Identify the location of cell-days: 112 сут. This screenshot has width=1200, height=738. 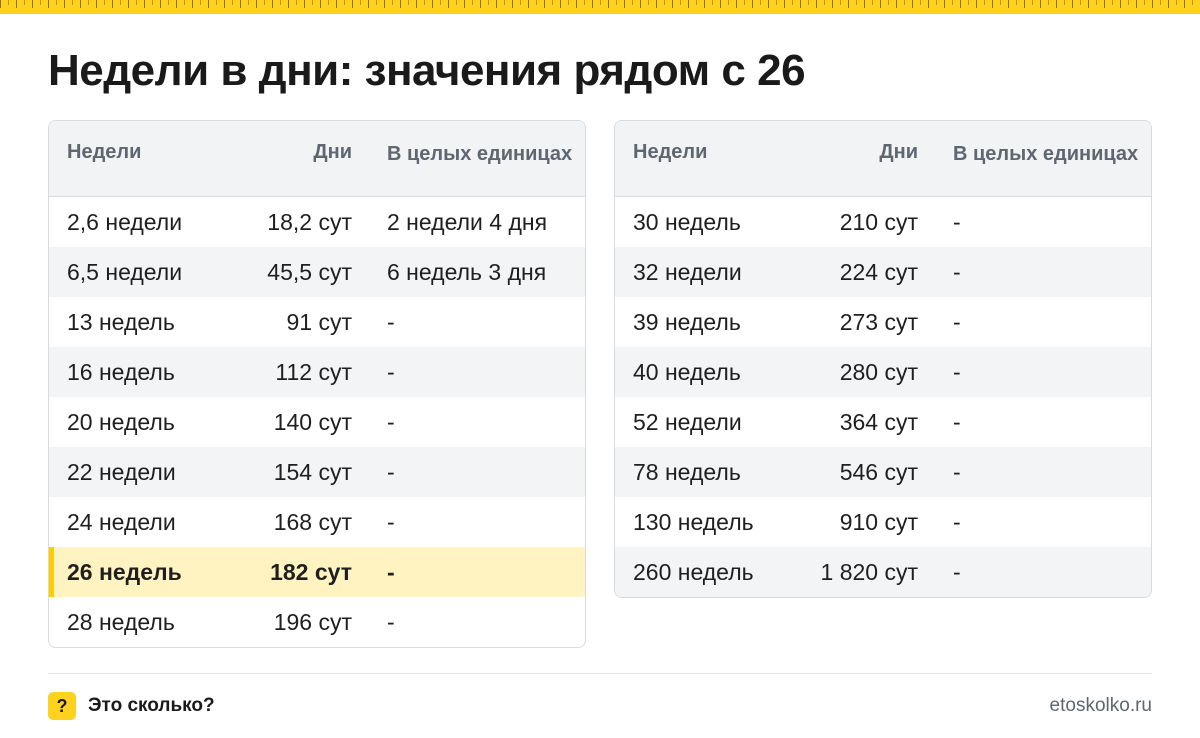
(313, 371).